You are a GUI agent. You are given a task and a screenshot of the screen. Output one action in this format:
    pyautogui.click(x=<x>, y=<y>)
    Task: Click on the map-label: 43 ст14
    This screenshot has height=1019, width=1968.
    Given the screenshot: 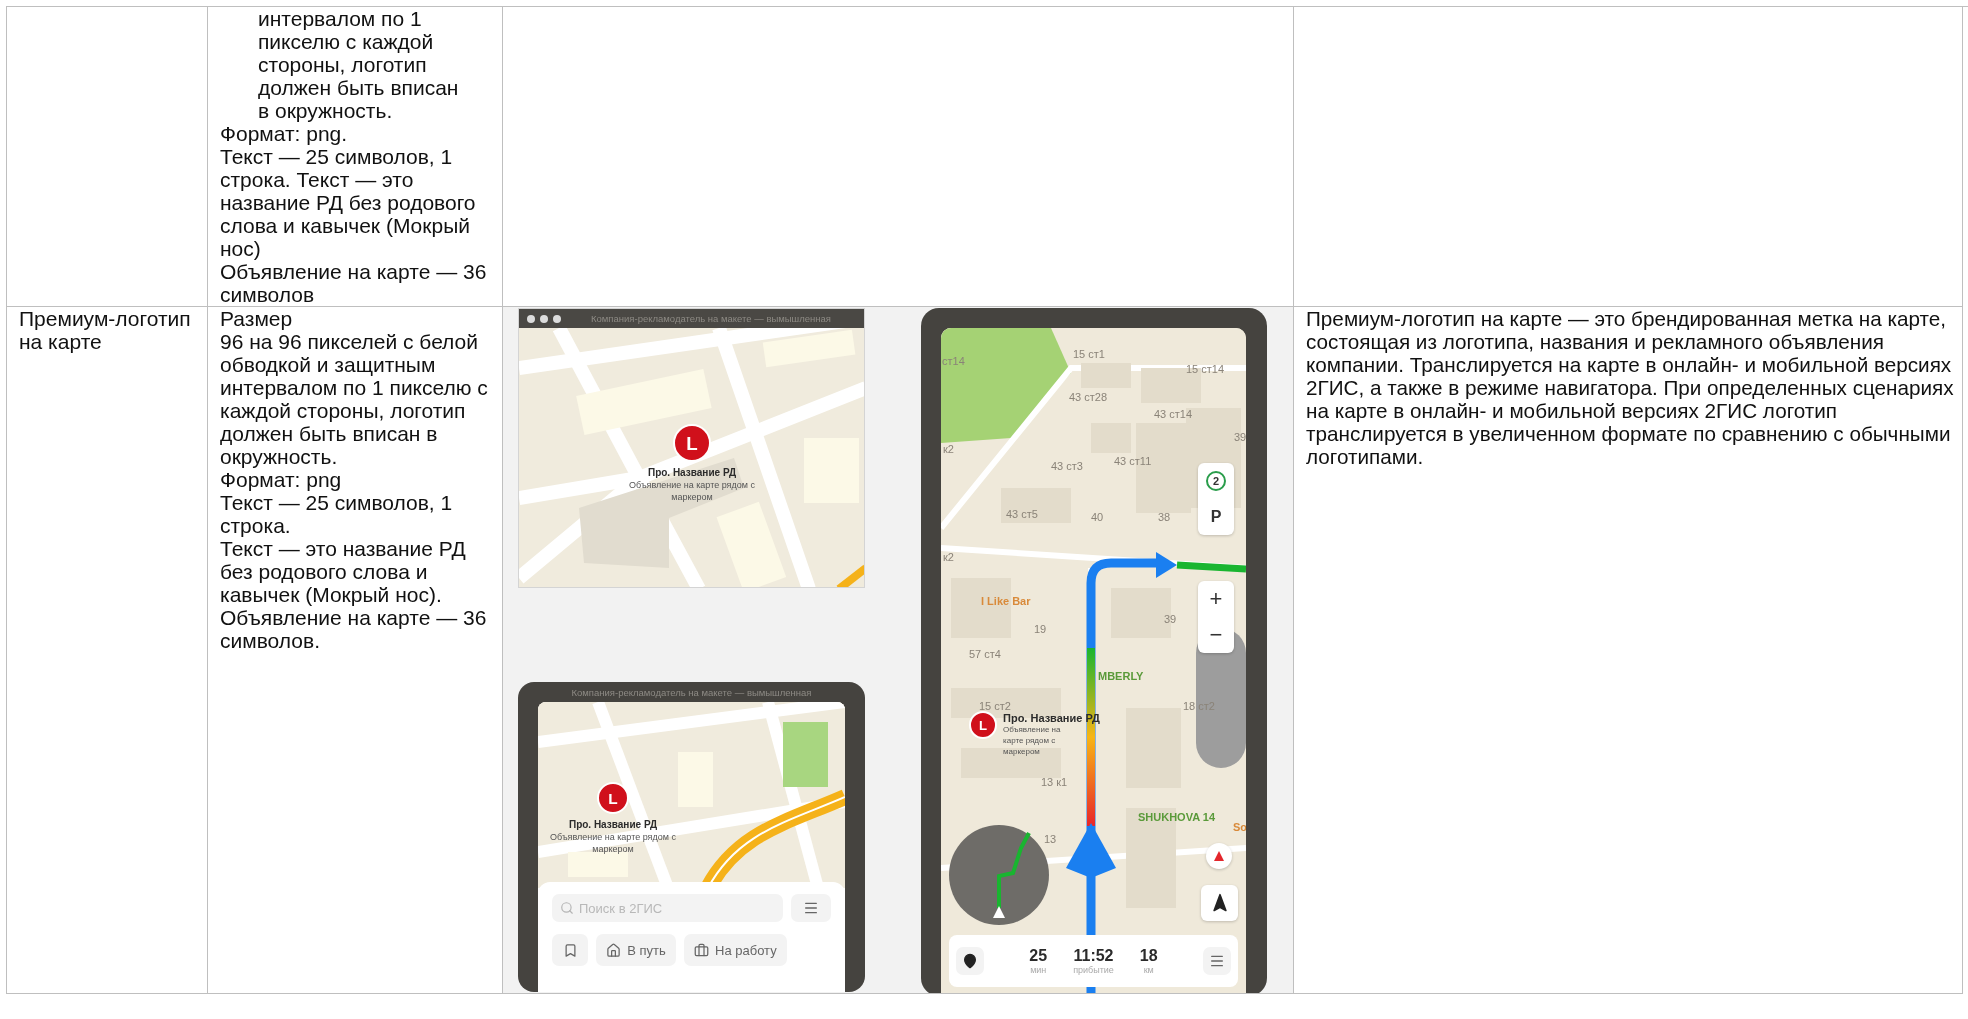 What is the action you would take?
    pyautogui.click(x=1173, y=414)
    